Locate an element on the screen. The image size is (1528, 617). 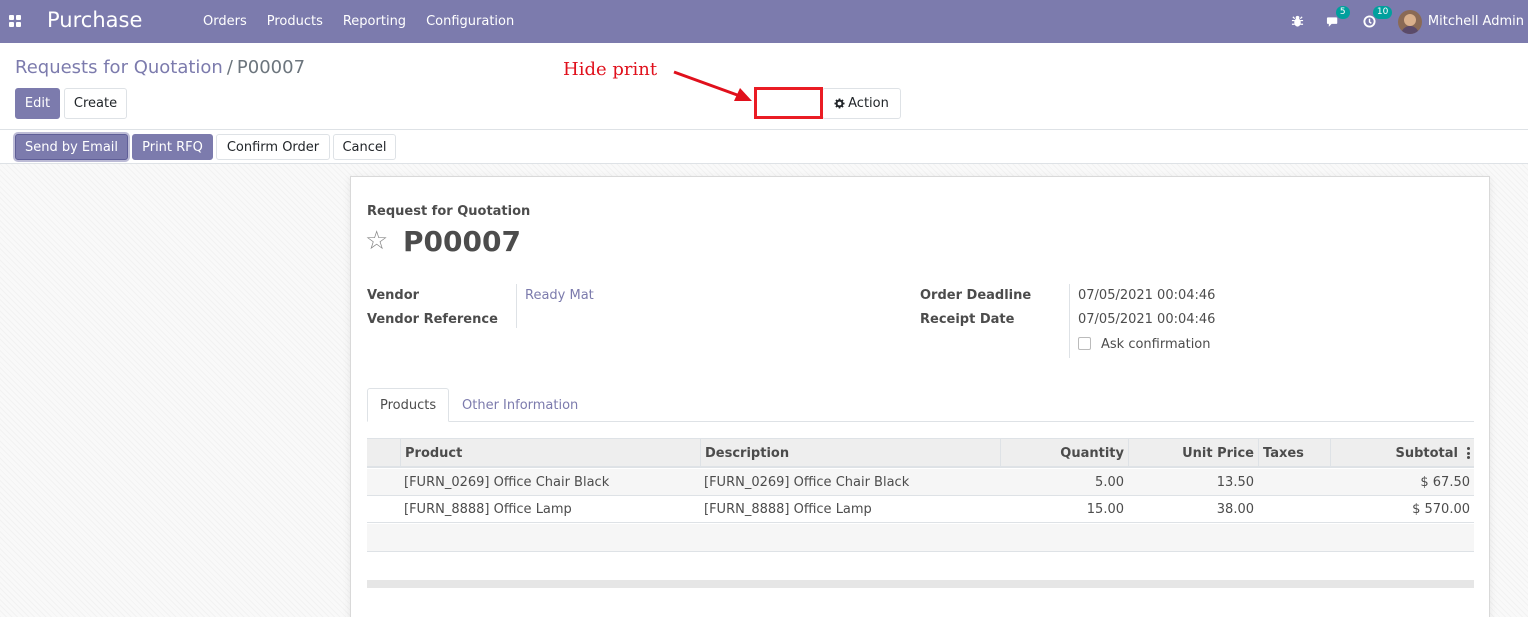
action-dropdown-button: Action is located at coordinates (861, 103).